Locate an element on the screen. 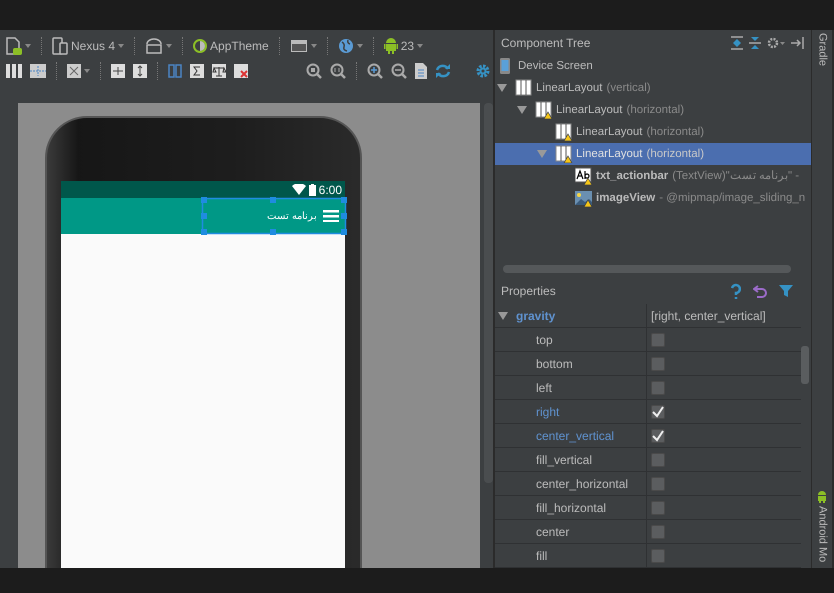 Image resolution: width=834 pixels, height=593 pixels. property-name: bottom is located at coordinates (554, 364).